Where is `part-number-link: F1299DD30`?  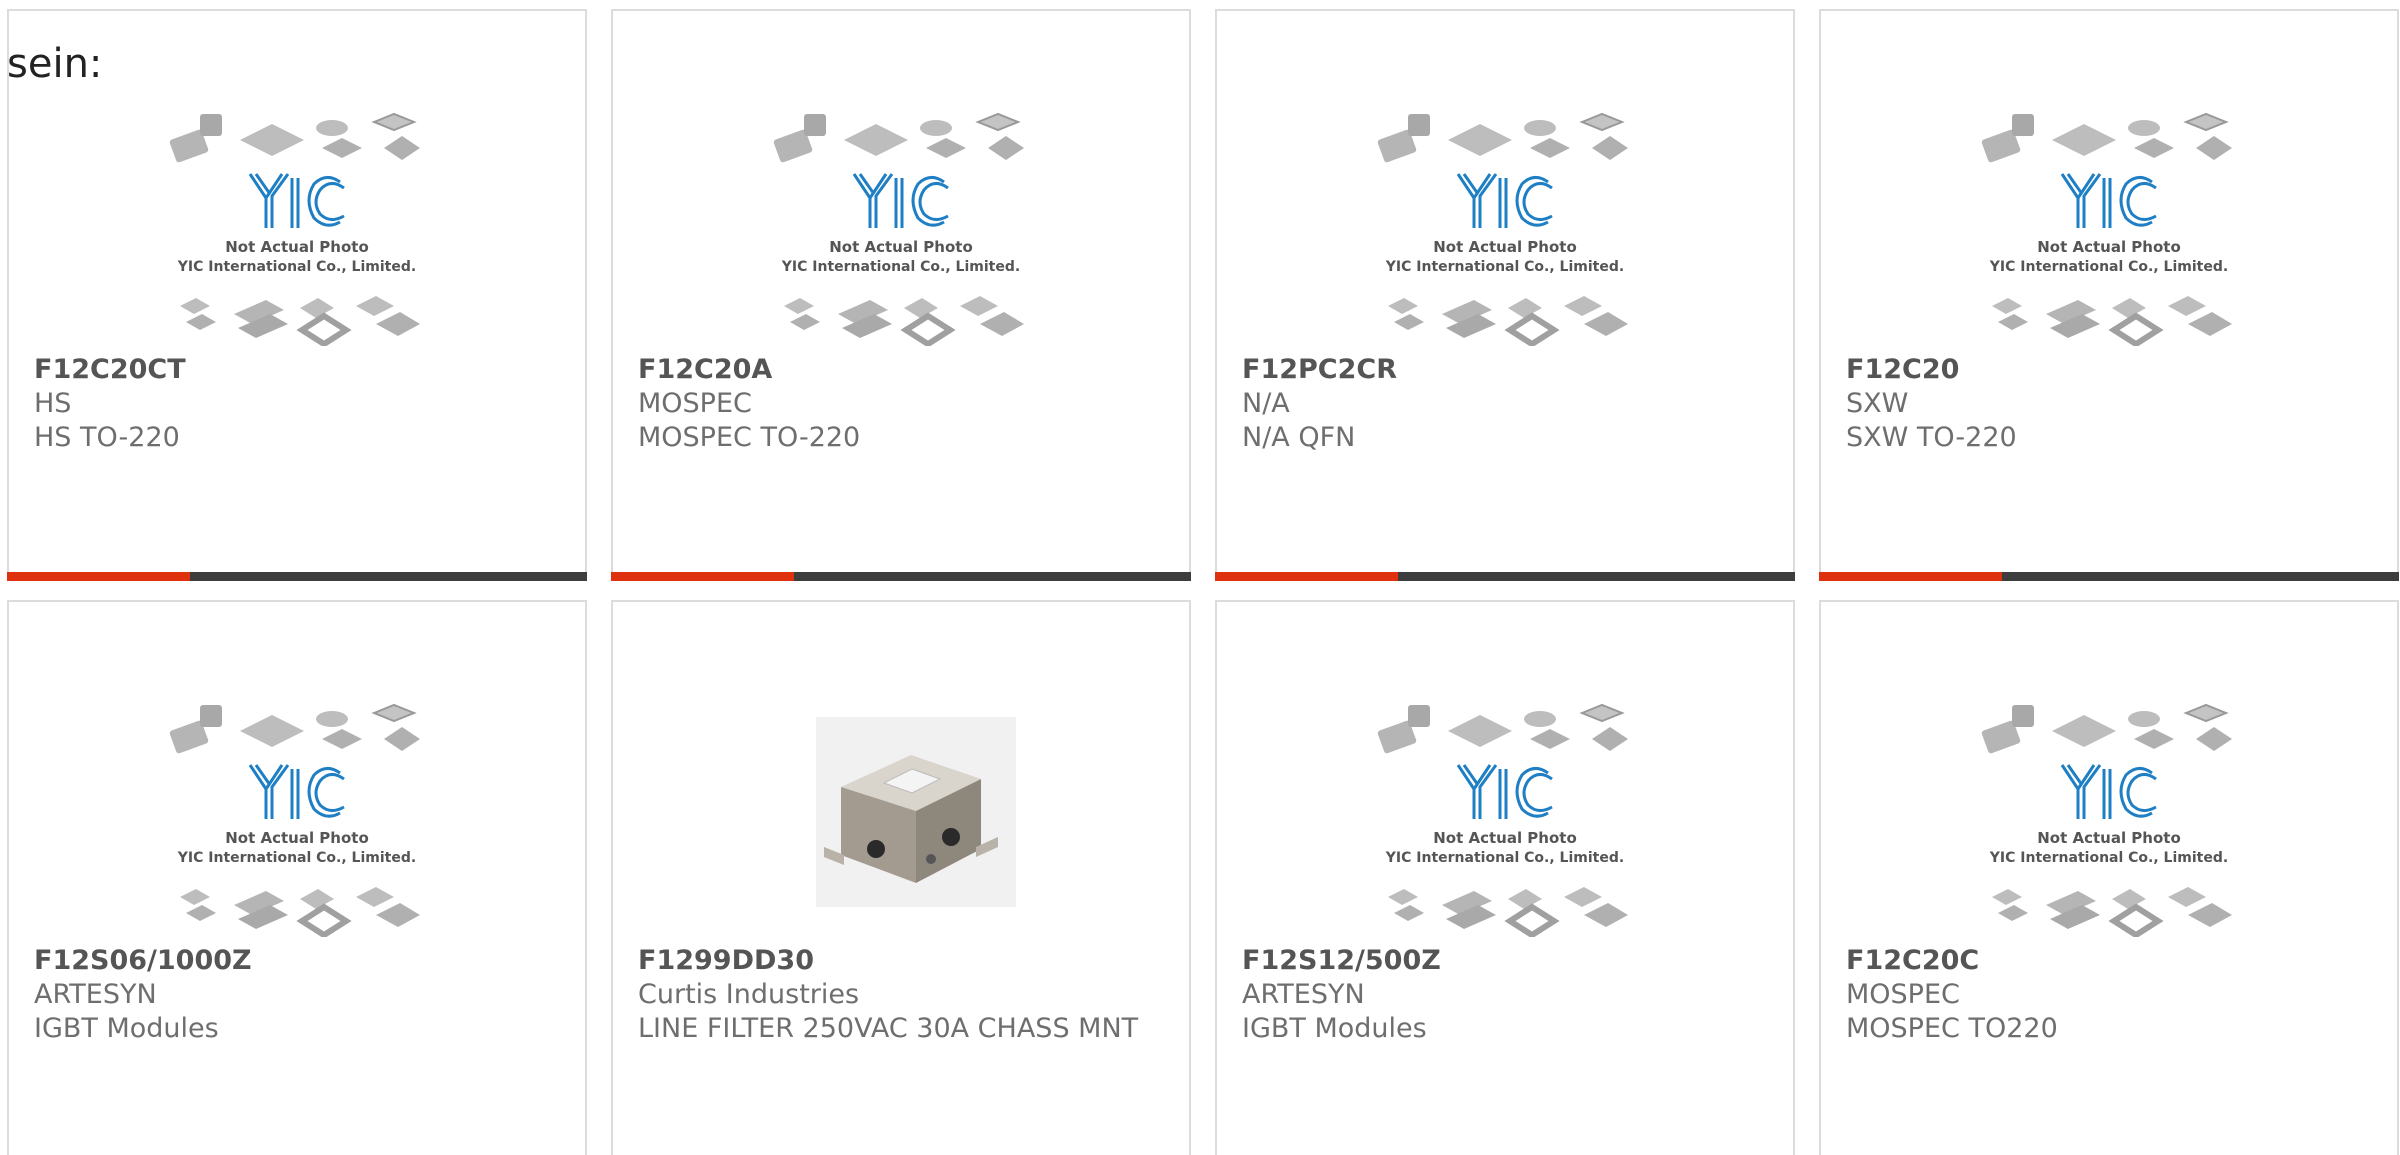
part-number-link: F1299DD30 is located at coordinates (898, 961).